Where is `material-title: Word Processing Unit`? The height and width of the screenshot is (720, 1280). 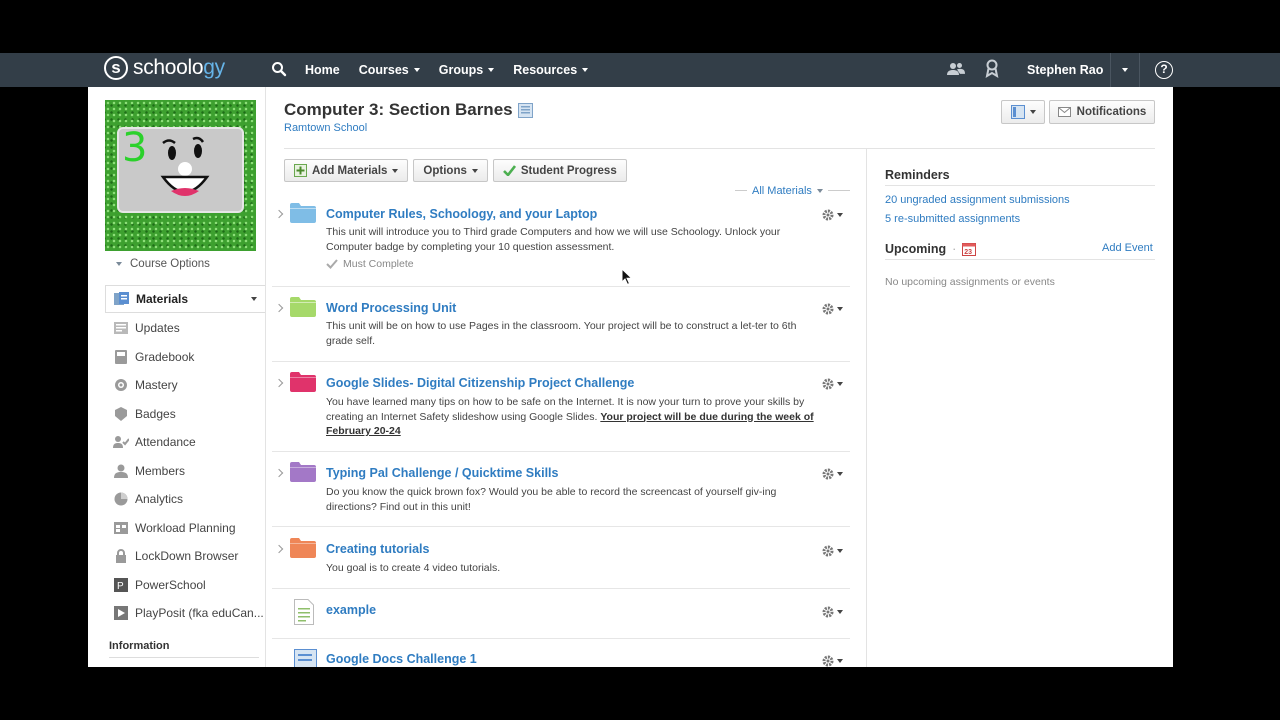
material-title: Word Processing Unit is located at coordinates (391, 308).